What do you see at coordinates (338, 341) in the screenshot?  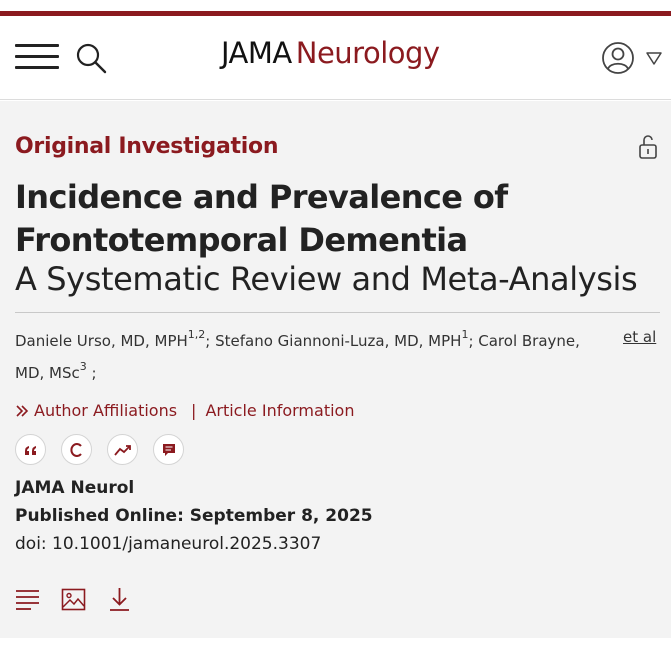 I see `author-name: Stefano Giannoni-Luza, MD, MPH` at bounding box center [338, 341].